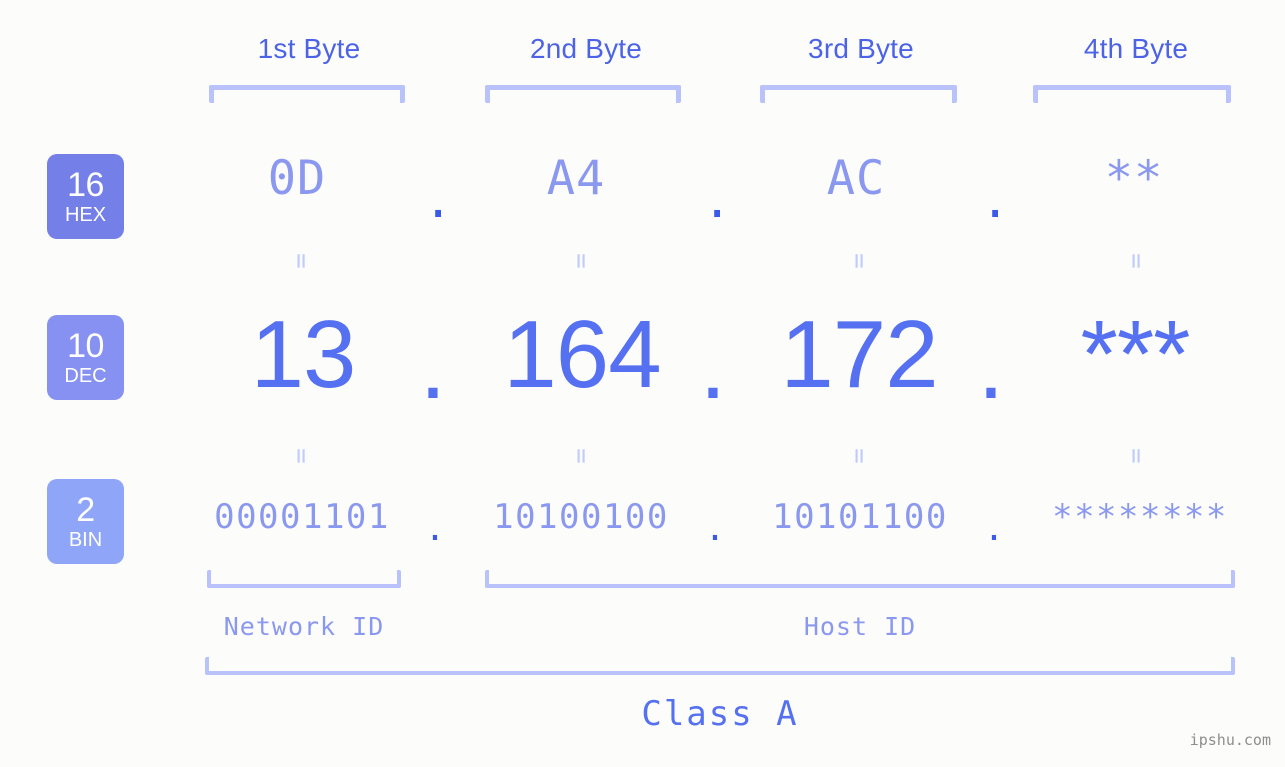 The height and width of the screenshot is (767, 1285). I want to click on class-label: Class A, so click(720, 714).